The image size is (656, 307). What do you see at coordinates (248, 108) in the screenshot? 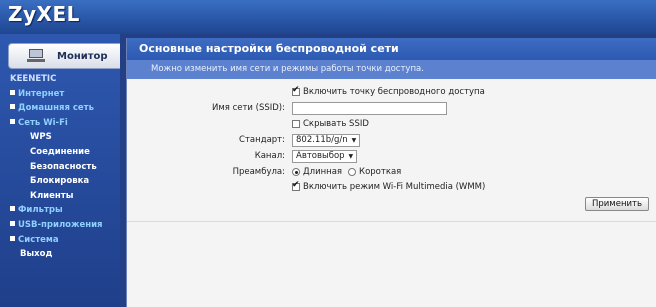
I see `ssid-label: Имя сети (SSID):` at bounding box center [248, 108].